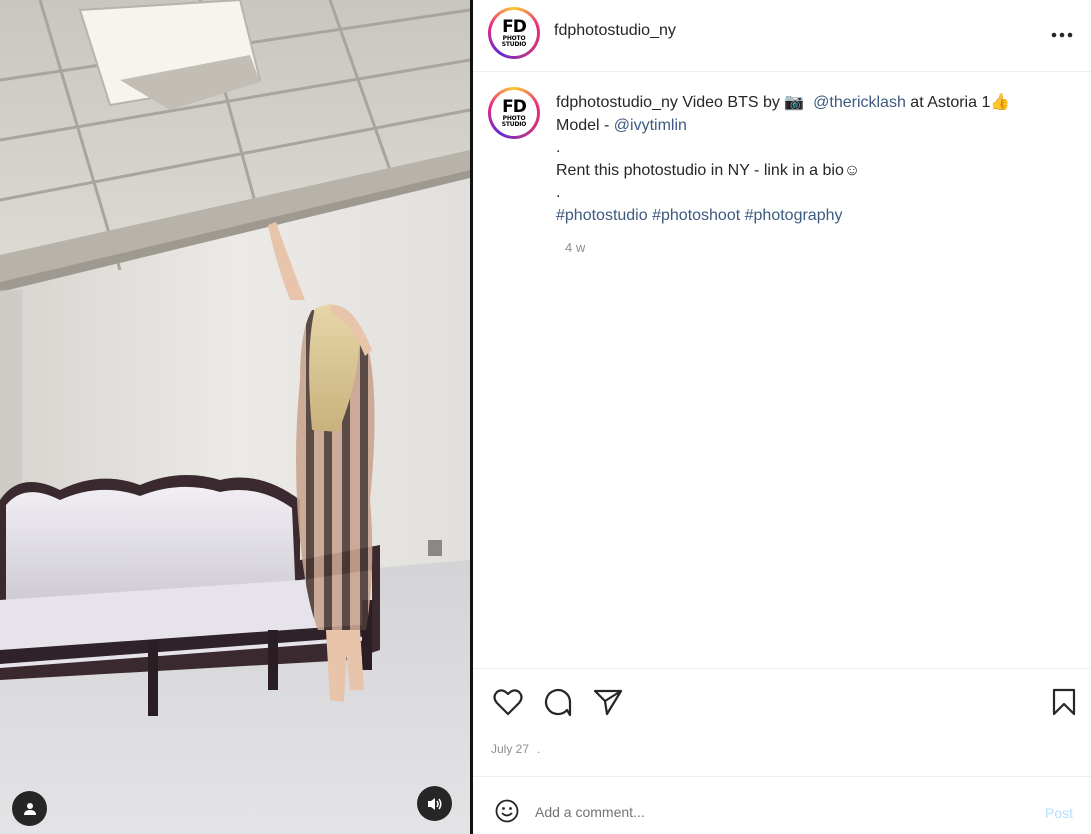  I want to click on caption-line-2: Model - @ivytimlin, so click(816, 126).